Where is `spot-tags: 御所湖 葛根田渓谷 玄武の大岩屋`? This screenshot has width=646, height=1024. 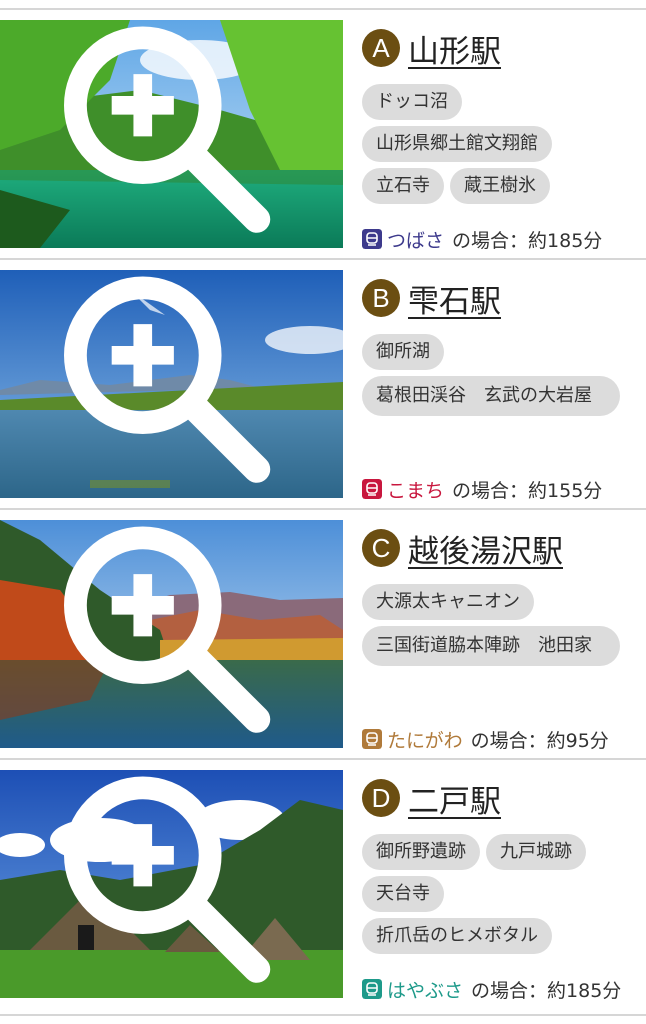 spot-tags: 御所湖 葛根田渓谷 玄武の大岩屋 is located at coordinates (501, 402).